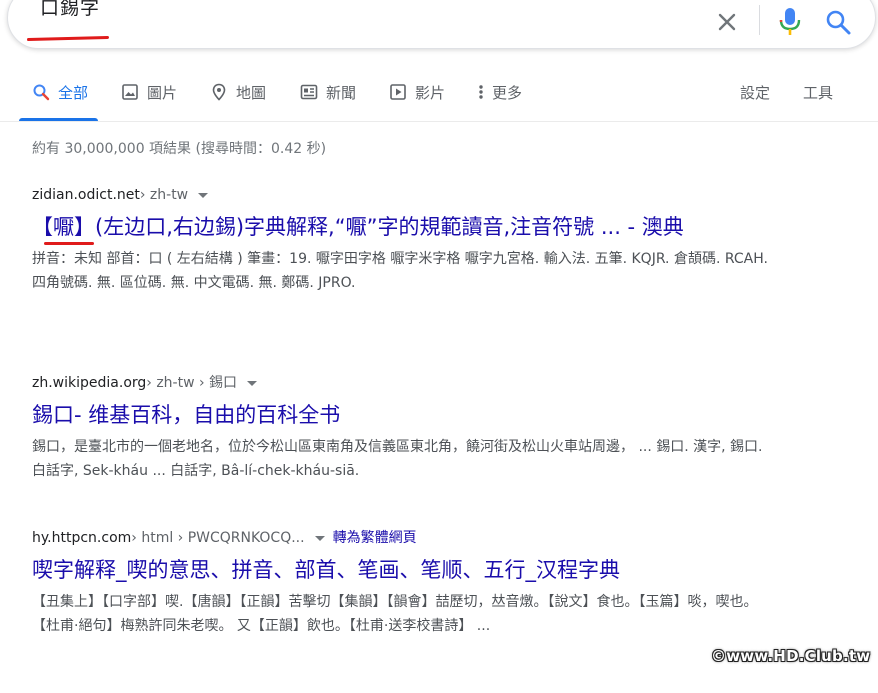 Image resolution: width=878 pixels, height=693 pixels. Describe the element at coordinates (164, 195) in the screenshot. I see `result-path: › zh-tw` at that location.